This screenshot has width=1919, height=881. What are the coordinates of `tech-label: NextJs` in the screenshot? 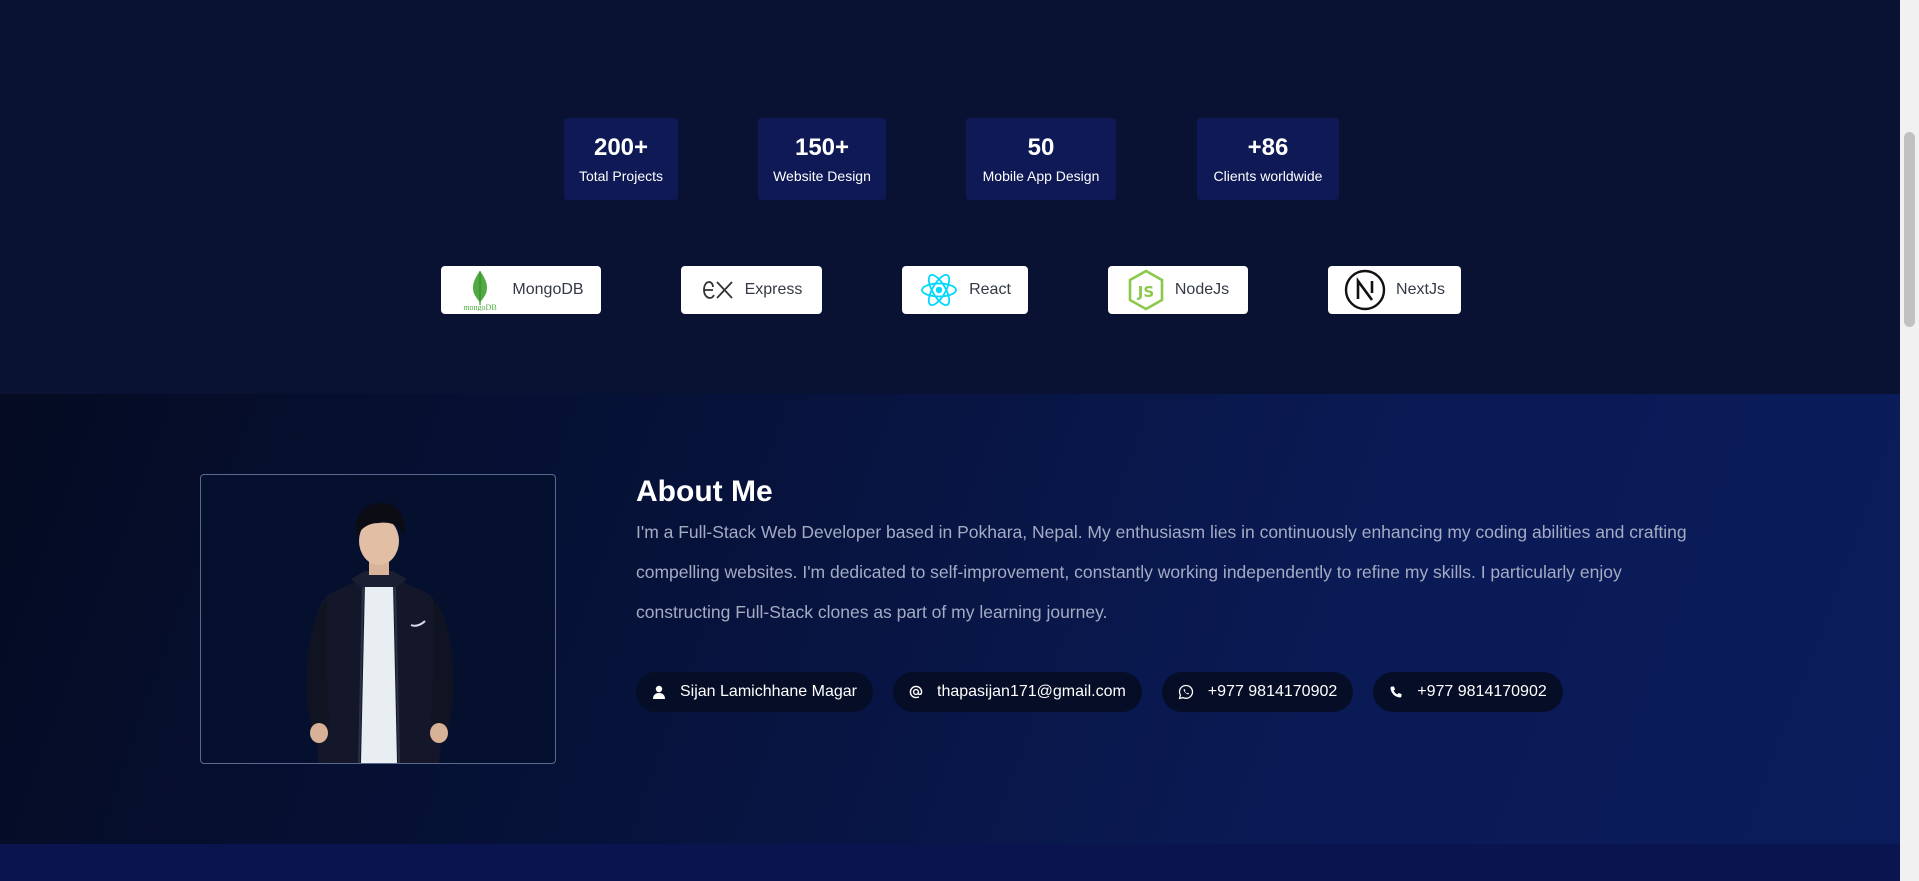 It's located at (1420, 289).